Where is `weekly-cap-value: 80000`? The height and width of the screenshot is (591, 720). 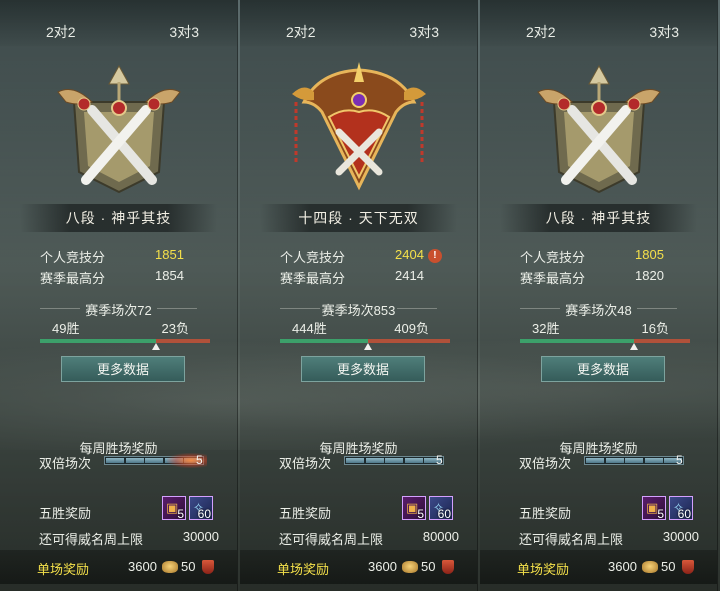 weekly-cap-value: 80000 is located at coordinates (440, 536).